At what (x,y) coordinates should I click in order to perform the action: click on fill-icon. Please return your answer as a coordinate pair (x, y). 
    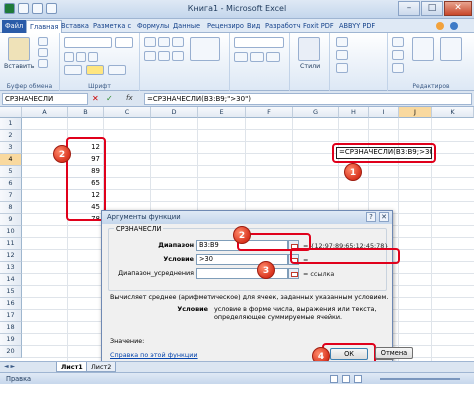
    Looking at the image, I should click on (398, 55).